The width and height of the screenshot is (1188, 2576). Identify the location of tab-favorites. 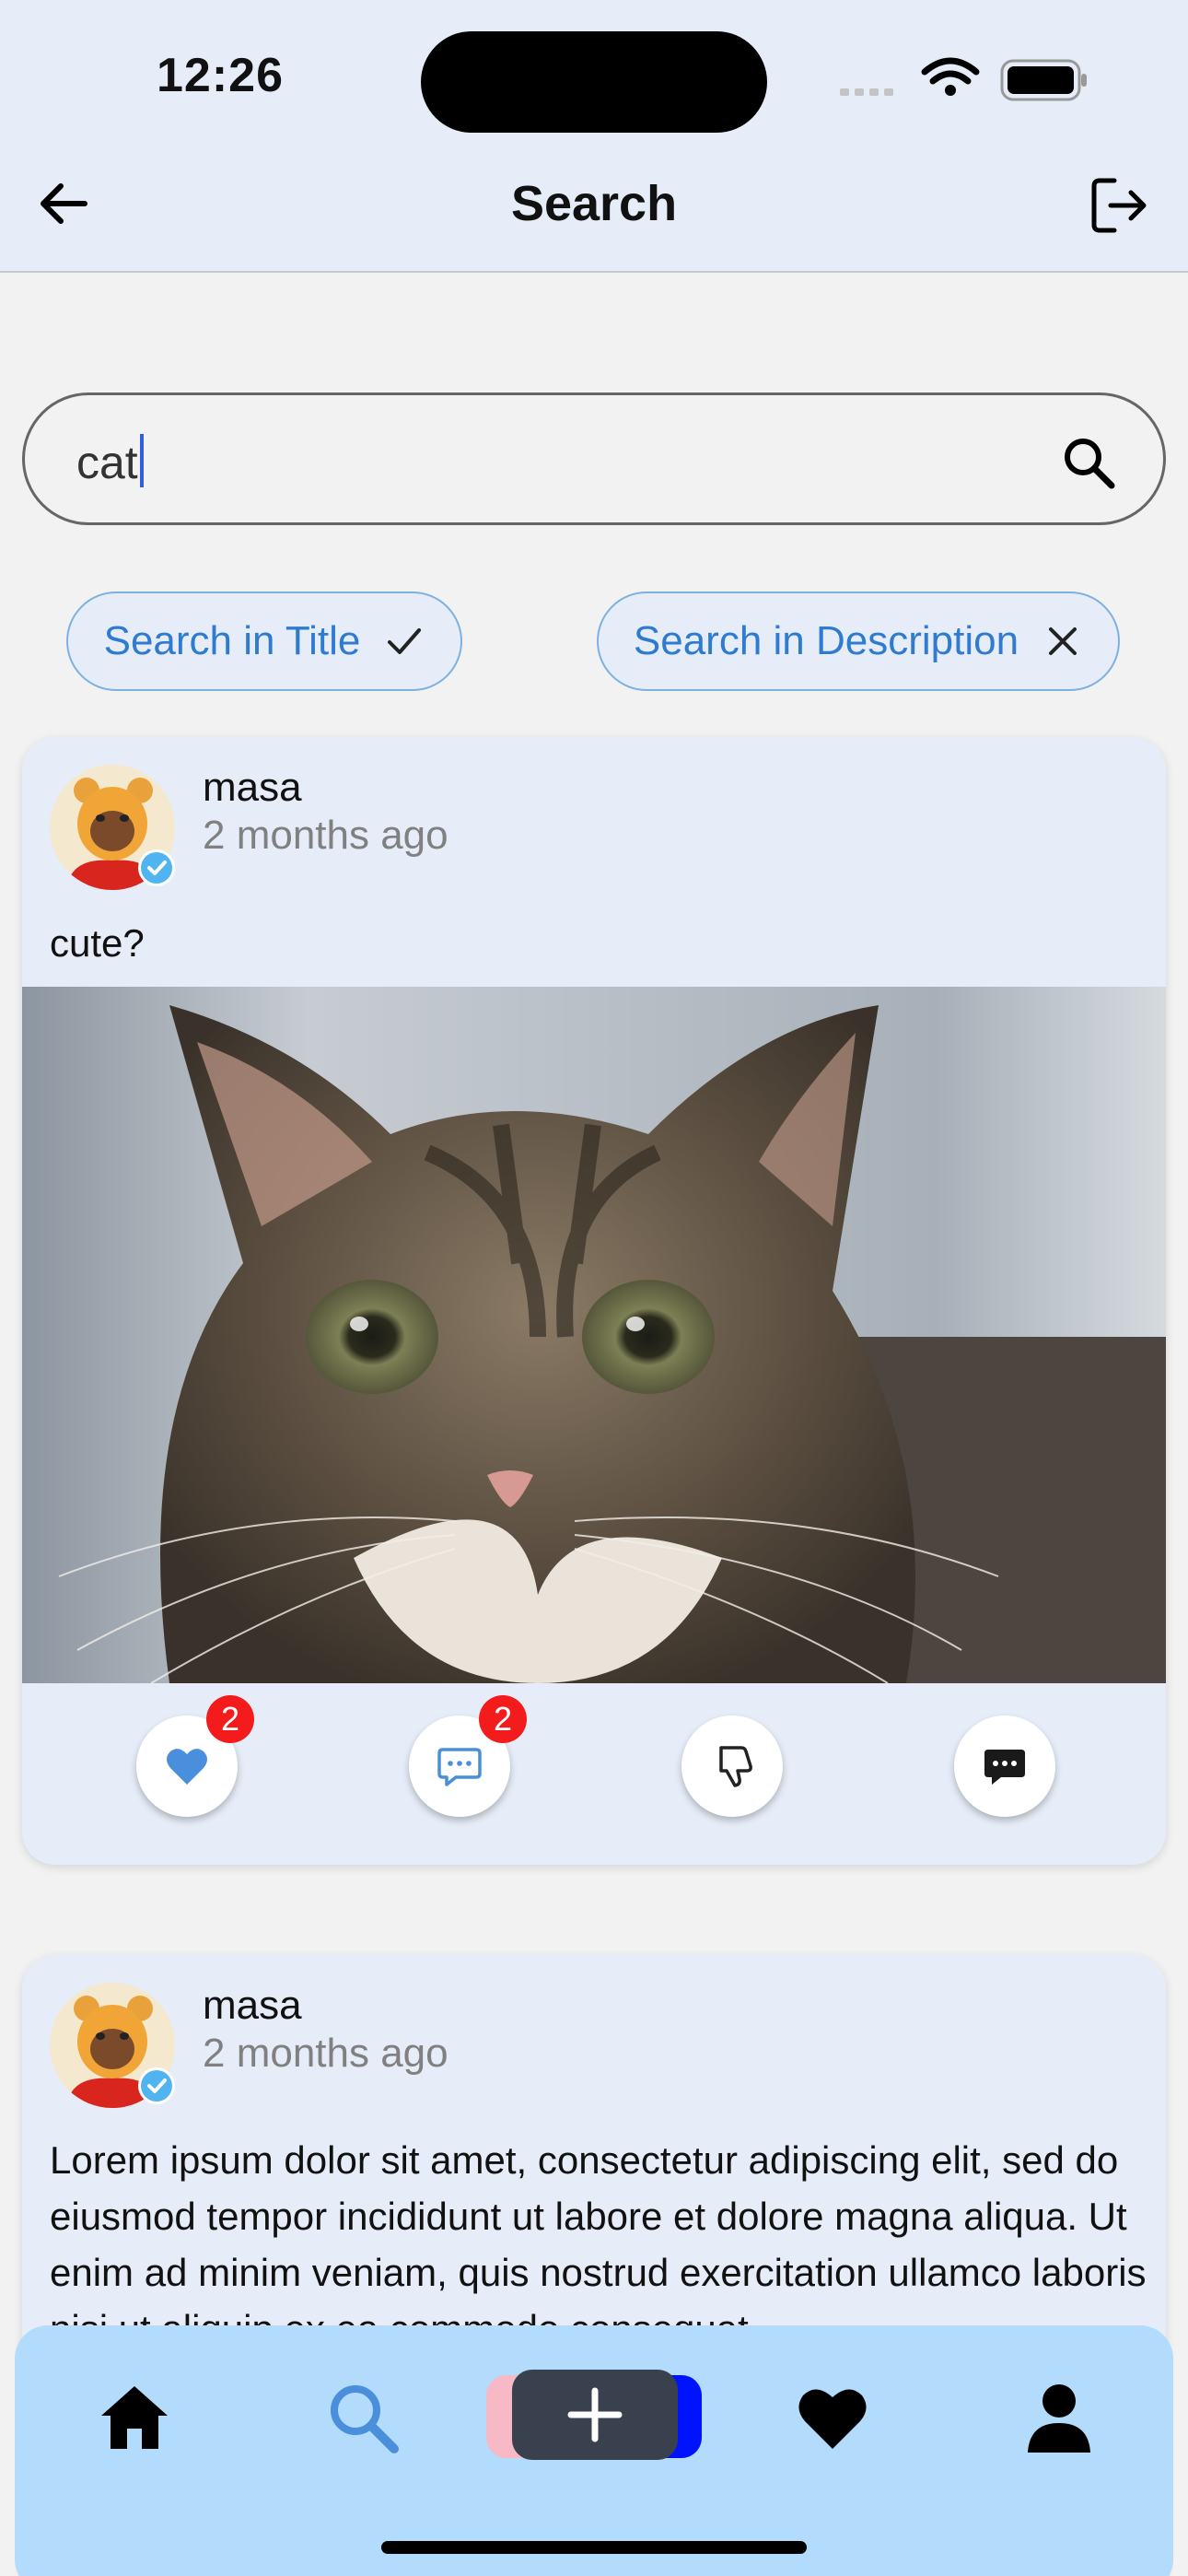
(832, 2417).